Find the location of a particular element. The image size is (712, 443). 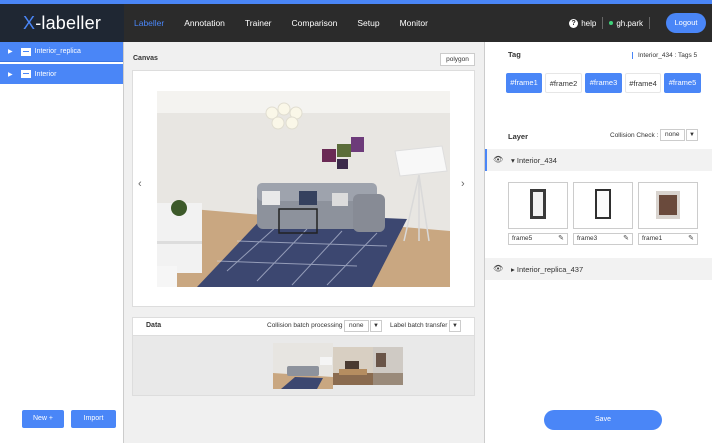

layer-name: ▸ Interior_replica_437 is located at coordinates (547, 269).